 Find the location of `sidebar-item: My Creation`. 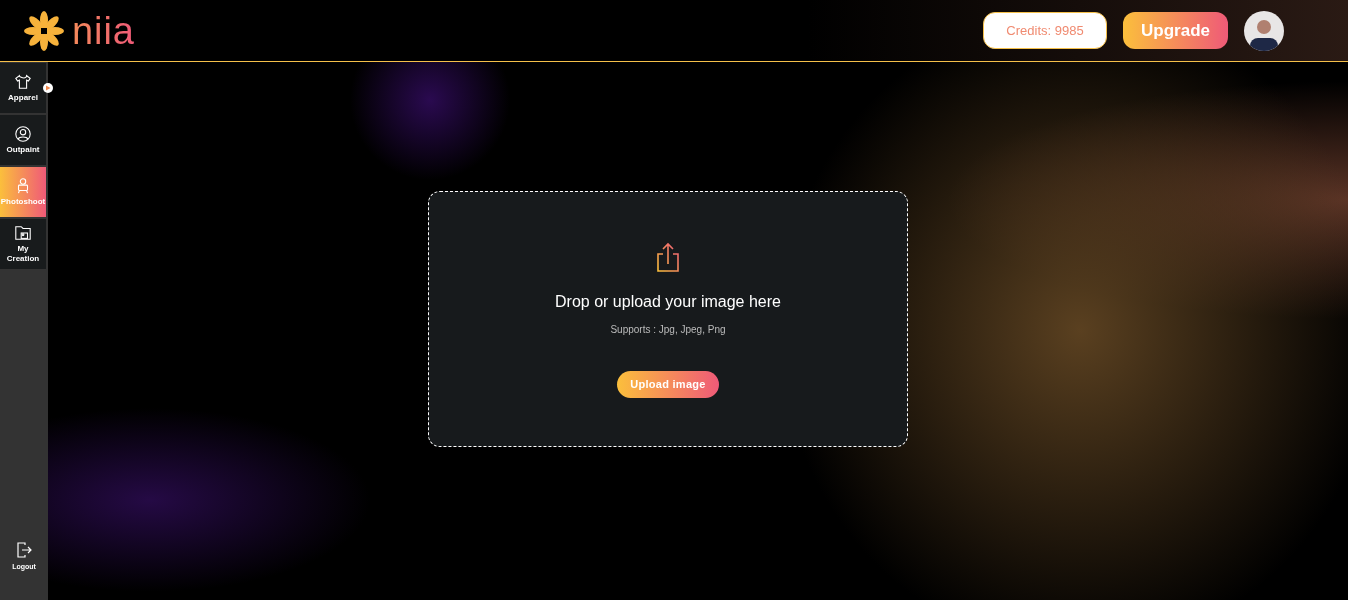

sidebar-item: My Creation is located at coordinates (23, 244).